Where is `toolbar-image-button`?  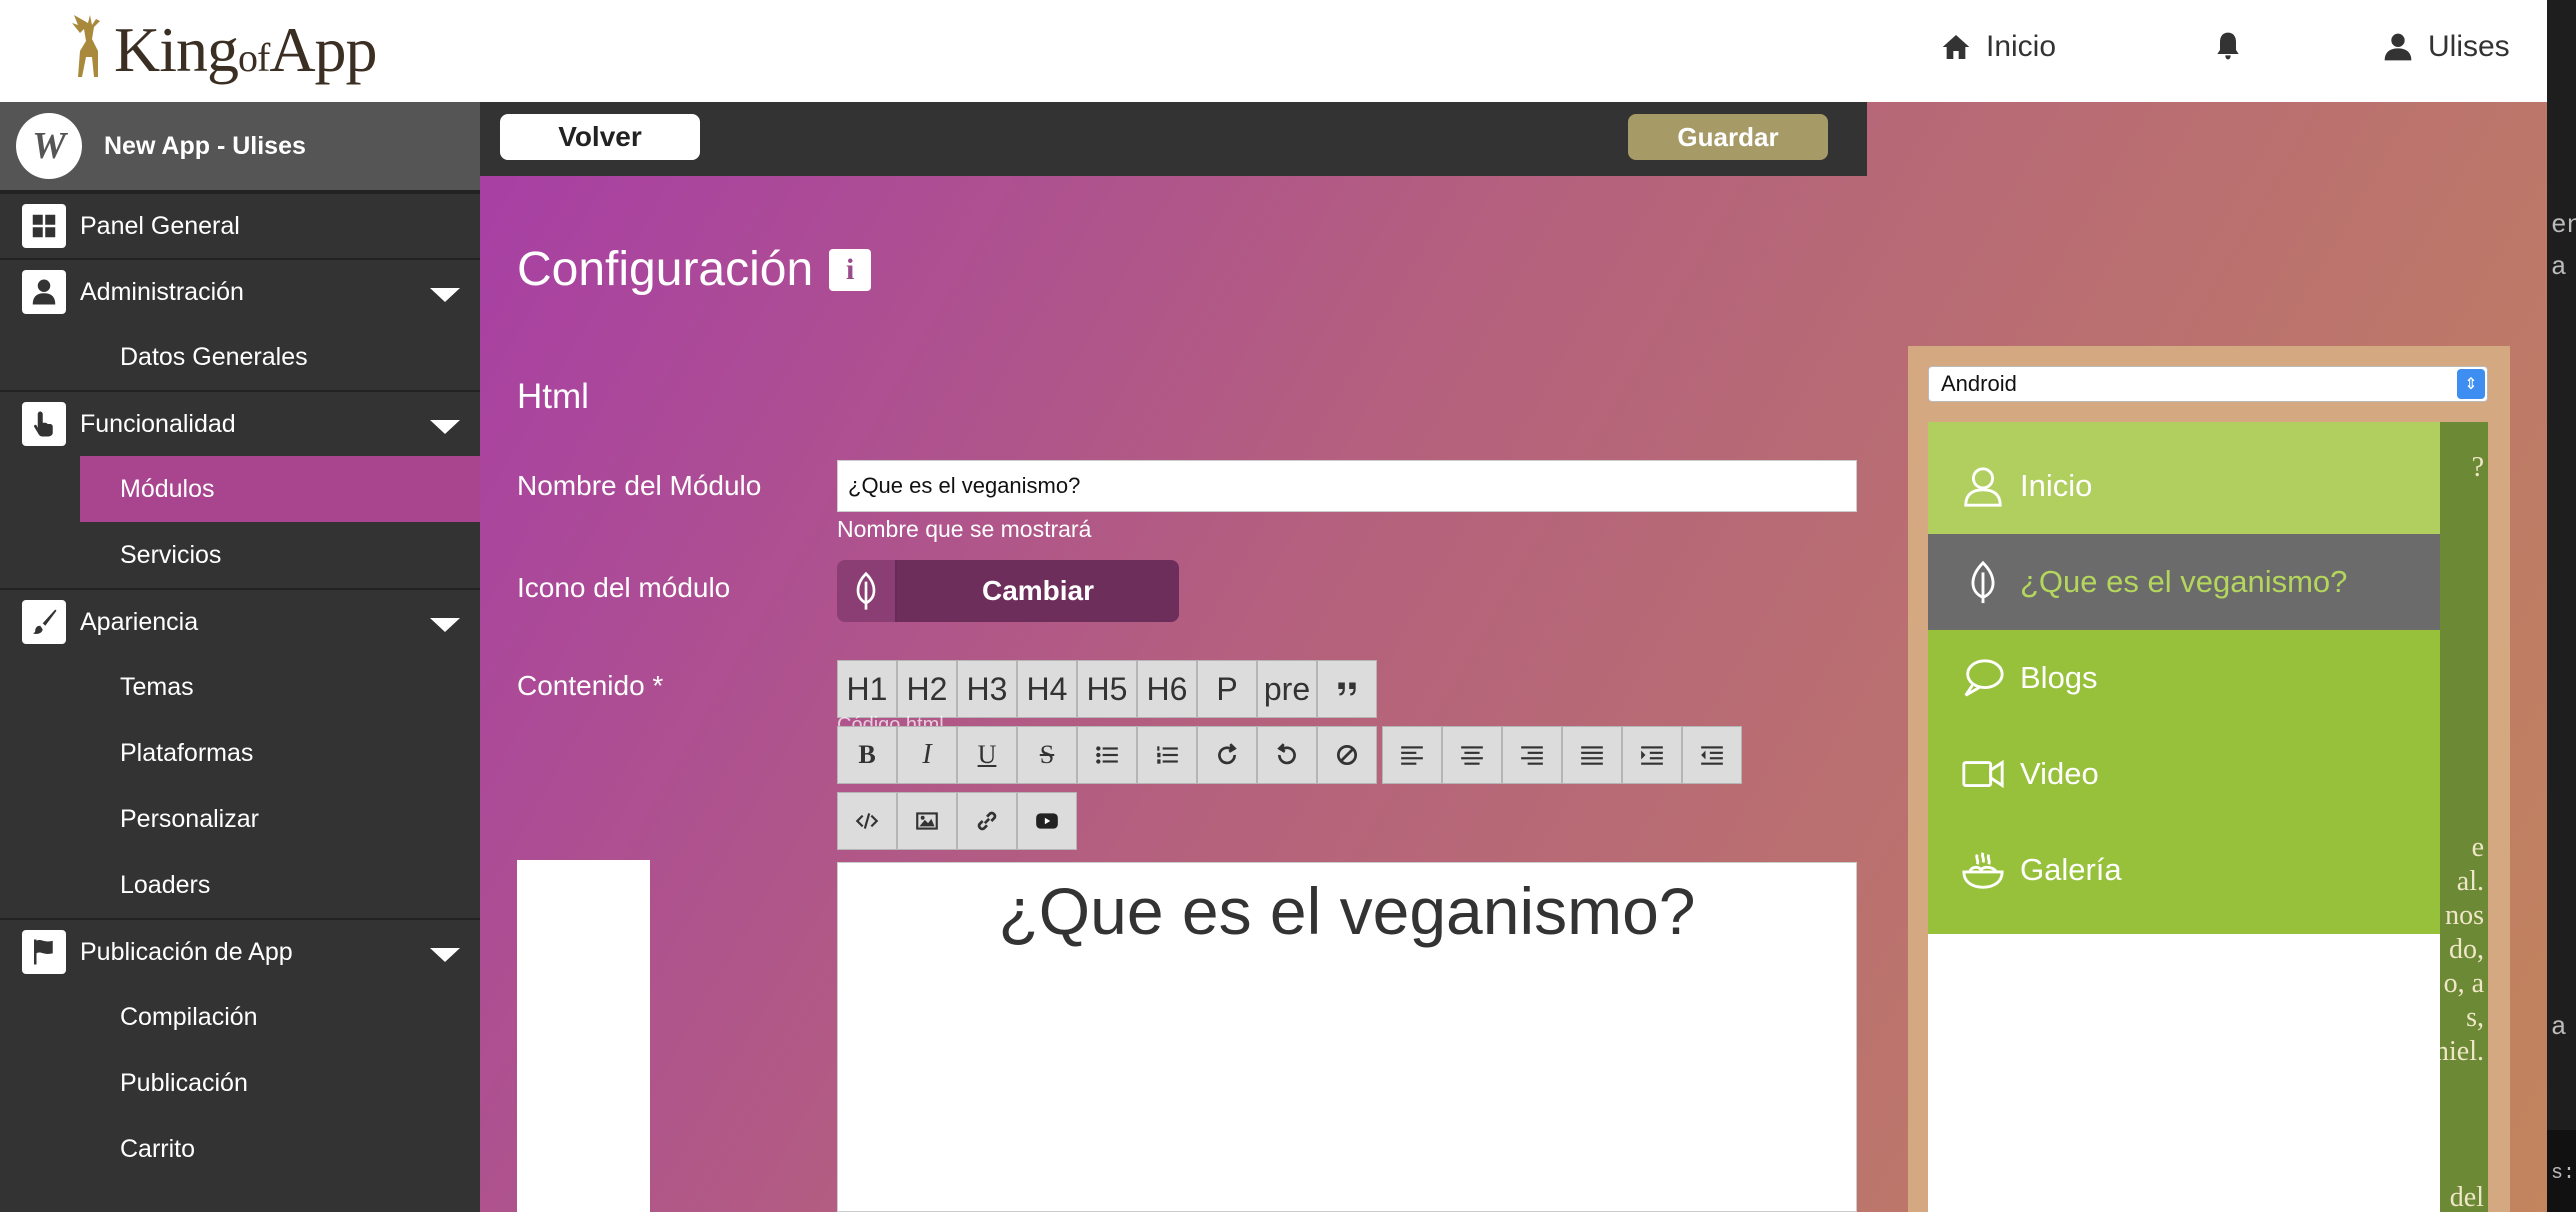 toolbar-image-button is located at coordinates (927, 821).